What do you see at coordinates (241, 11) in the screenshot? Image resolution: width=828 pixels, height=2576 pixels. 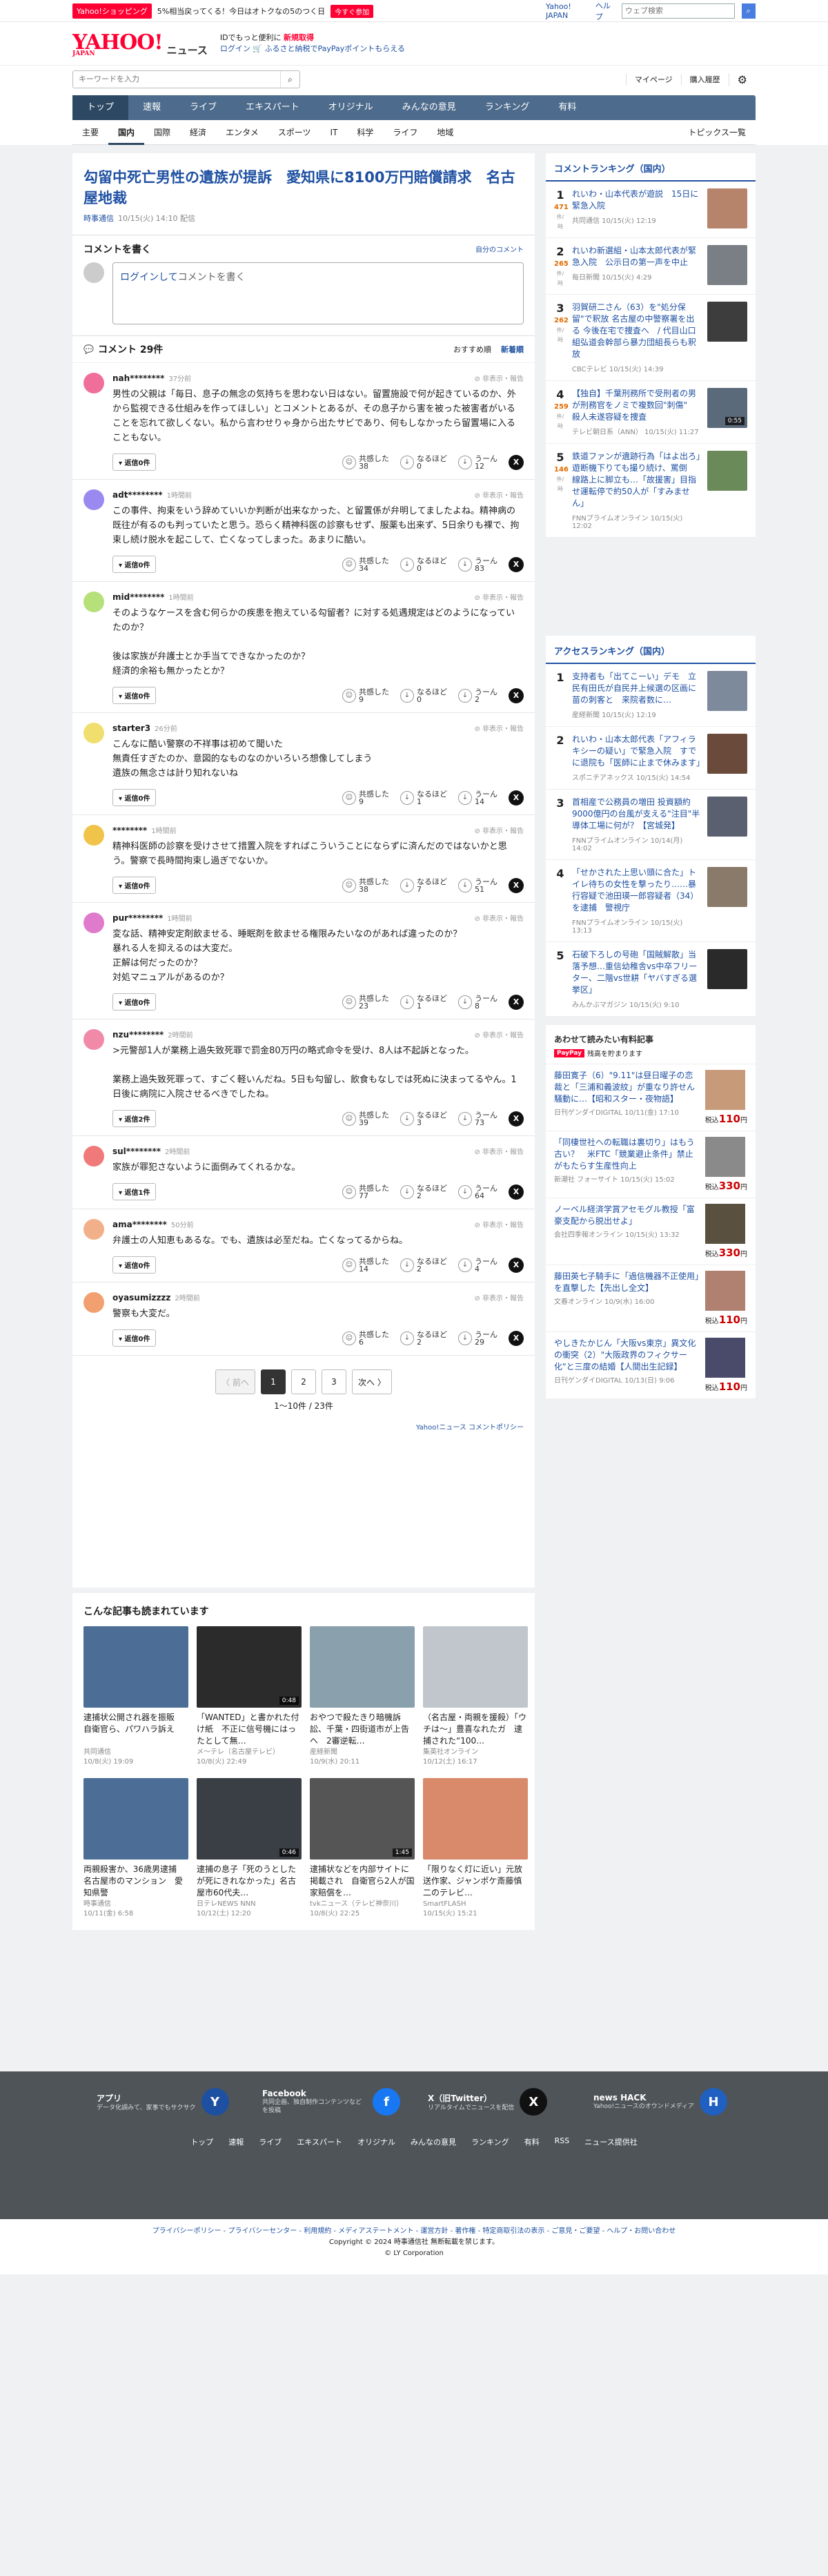 I see `promo-text: 5%相当戻ってくる！今日はオトクなの5のつく日` at bounding box center [241, 11].